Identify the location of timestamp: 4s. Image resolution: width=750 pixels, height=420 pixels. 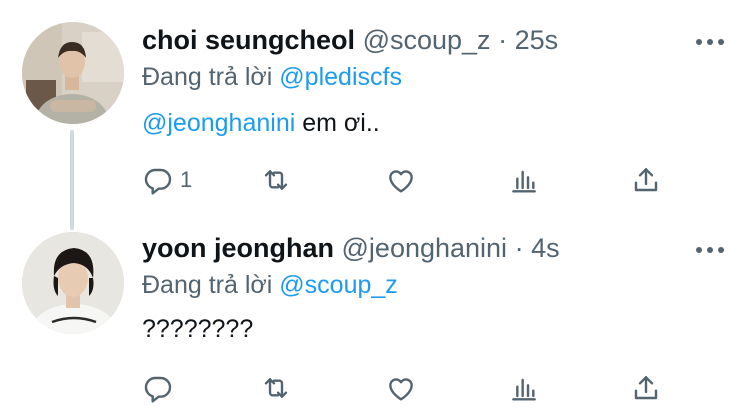
(545, 248).